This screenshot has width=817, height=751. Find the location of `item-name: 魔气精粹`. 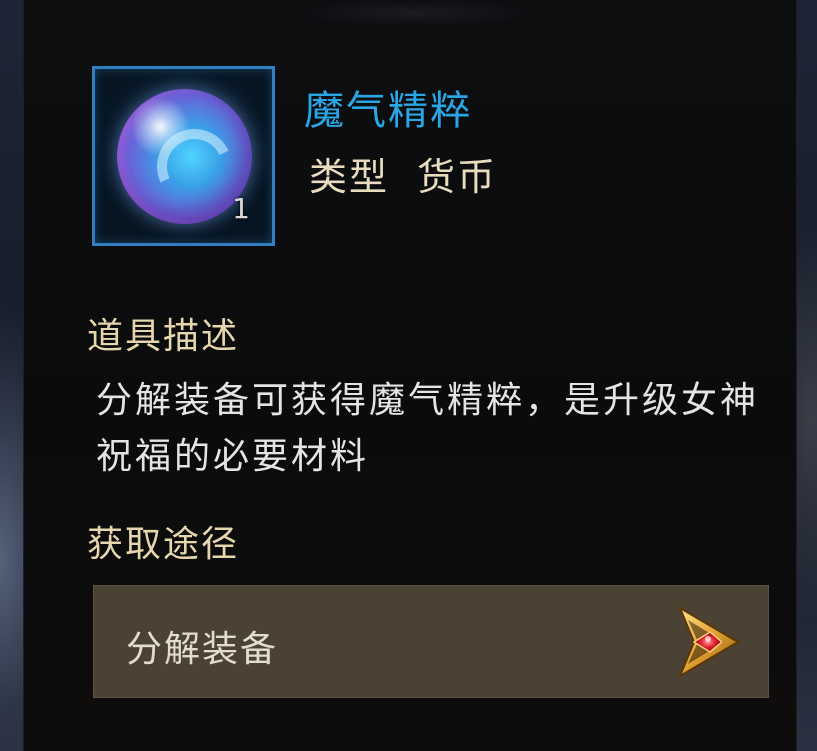

item-name: 魔气精粹 is located at coordinates (388, 111).